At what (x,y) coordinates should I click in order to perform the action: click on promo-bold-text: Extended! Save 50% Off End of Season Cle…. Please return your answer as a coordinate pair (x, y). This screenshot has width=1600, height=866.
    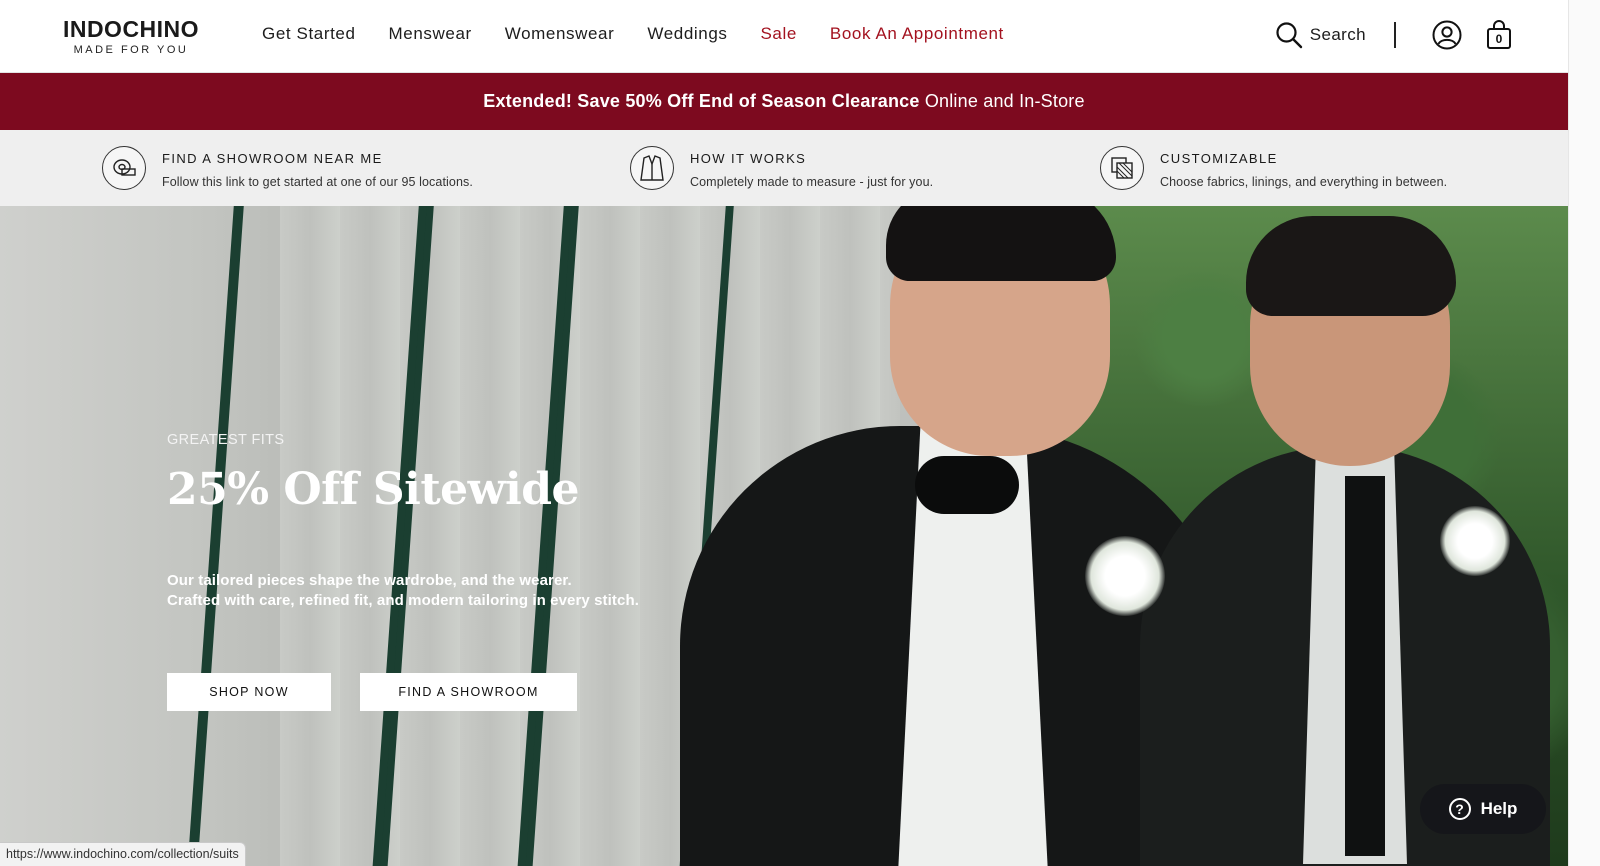
    Looking at the image, I should click on (701, 101).